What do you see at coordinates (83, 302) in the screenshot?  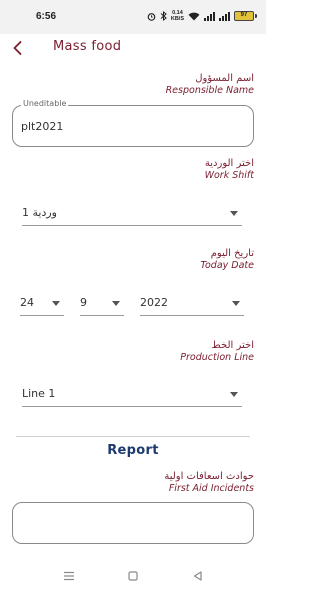 I see `month-value: 9` at bounding box center [83, 302].